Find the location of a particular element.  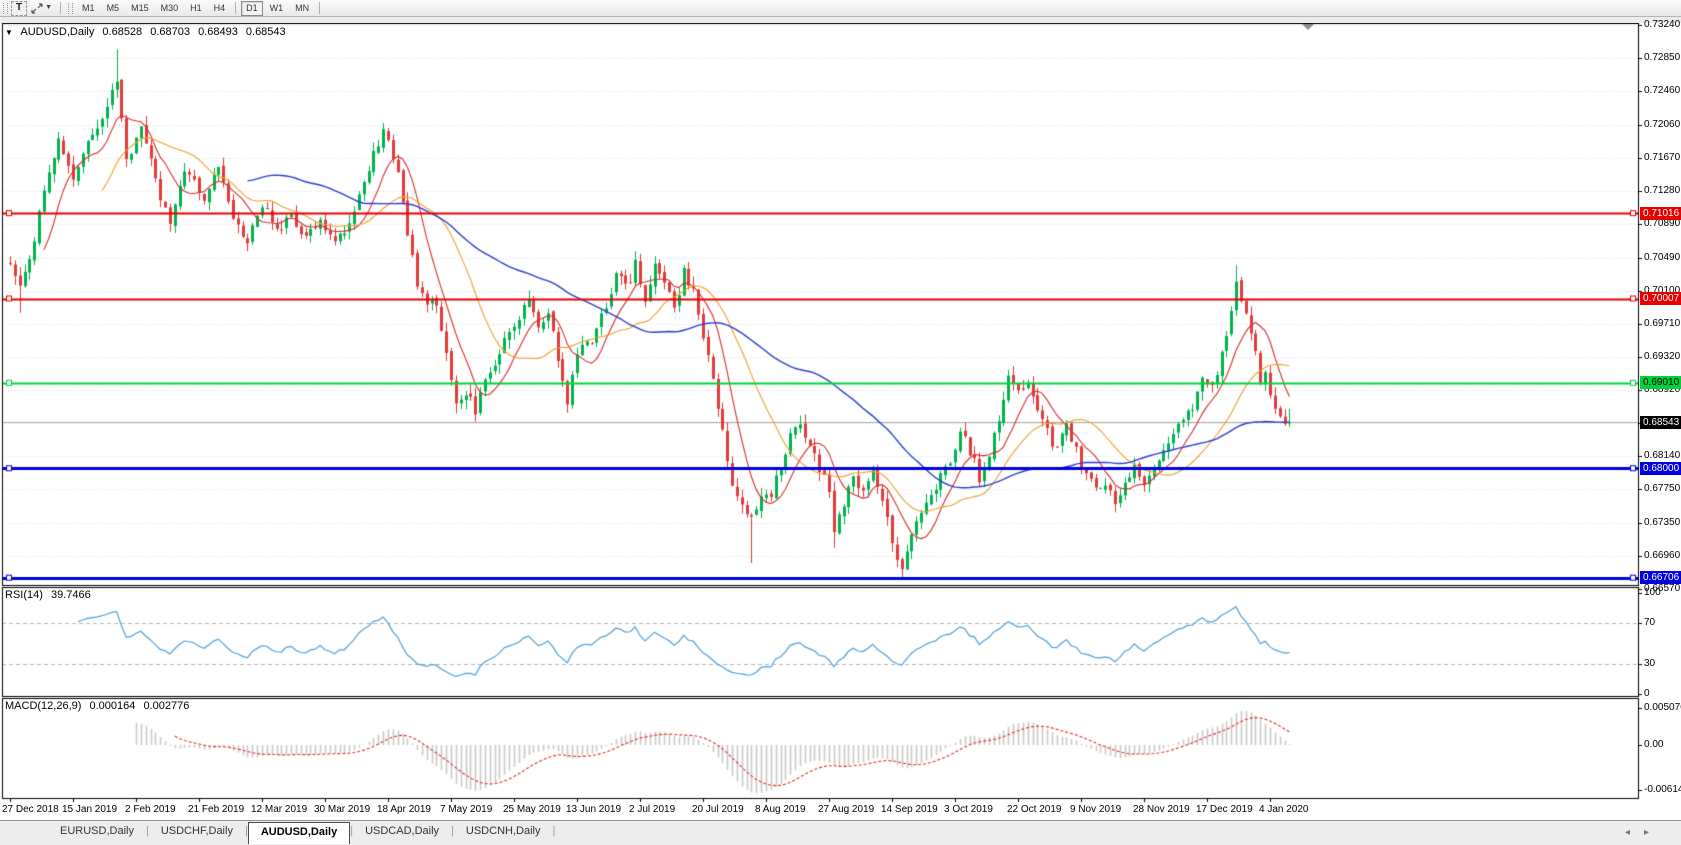

timeframe-button-group: M1 M5 M15 M30 H1 H4 D1 W1 MN is located at coordinates (195, 8).